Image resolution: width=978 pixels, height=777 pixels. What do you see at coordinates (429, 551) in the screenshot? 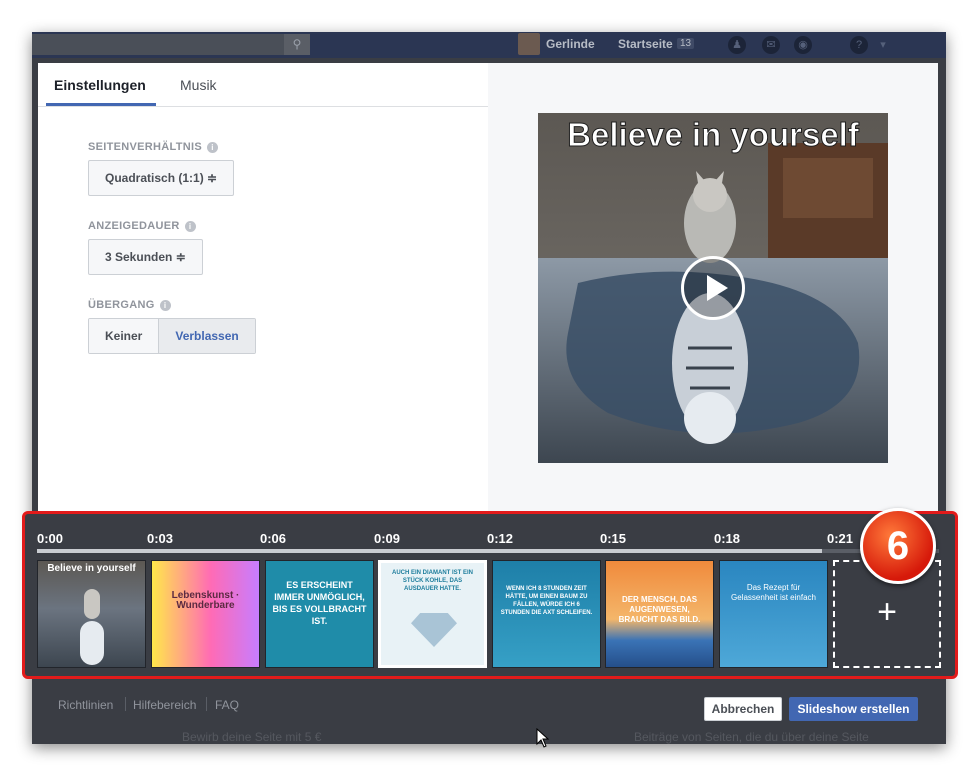
I see `timeline-progress-bar` at bounding box center [429, 551].